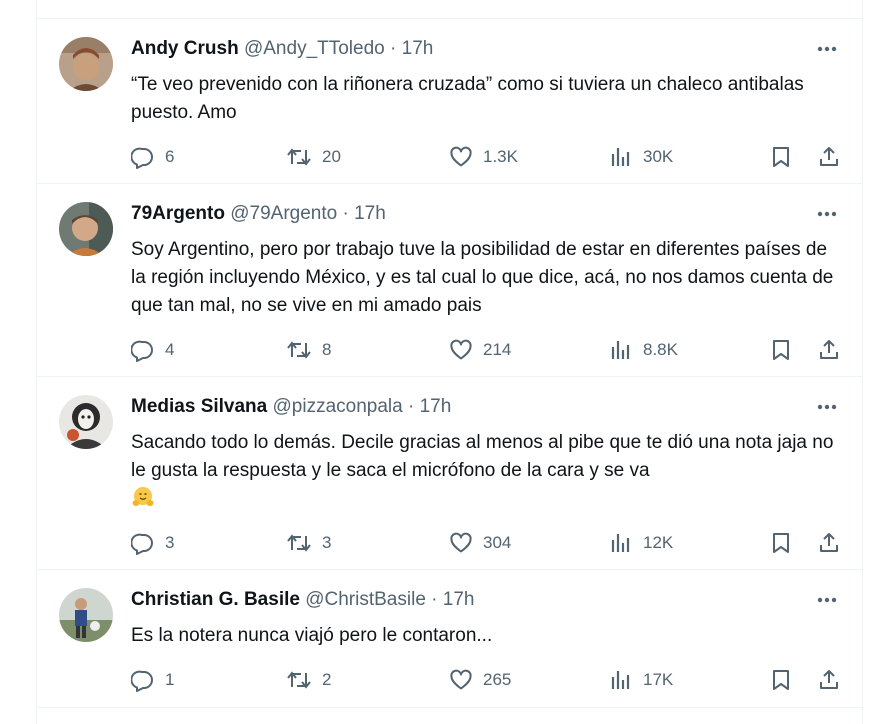  I want to click on repost-button: 8, so click(308, 350).